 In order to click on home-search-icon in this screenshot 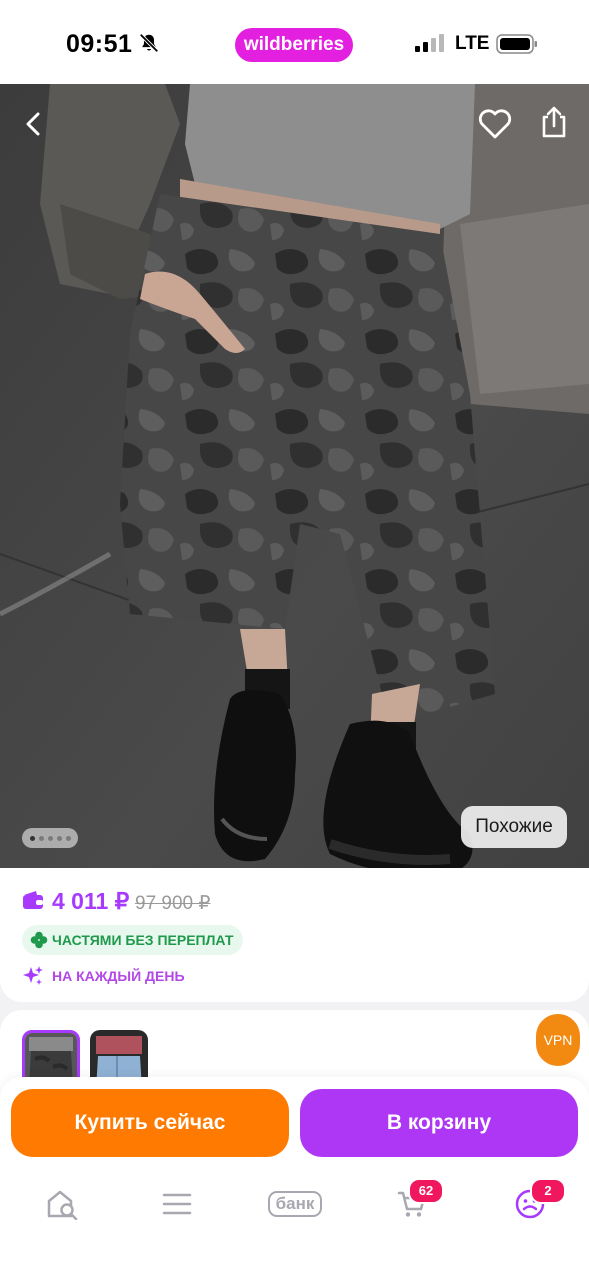, I will do `click(62, 1205)`.